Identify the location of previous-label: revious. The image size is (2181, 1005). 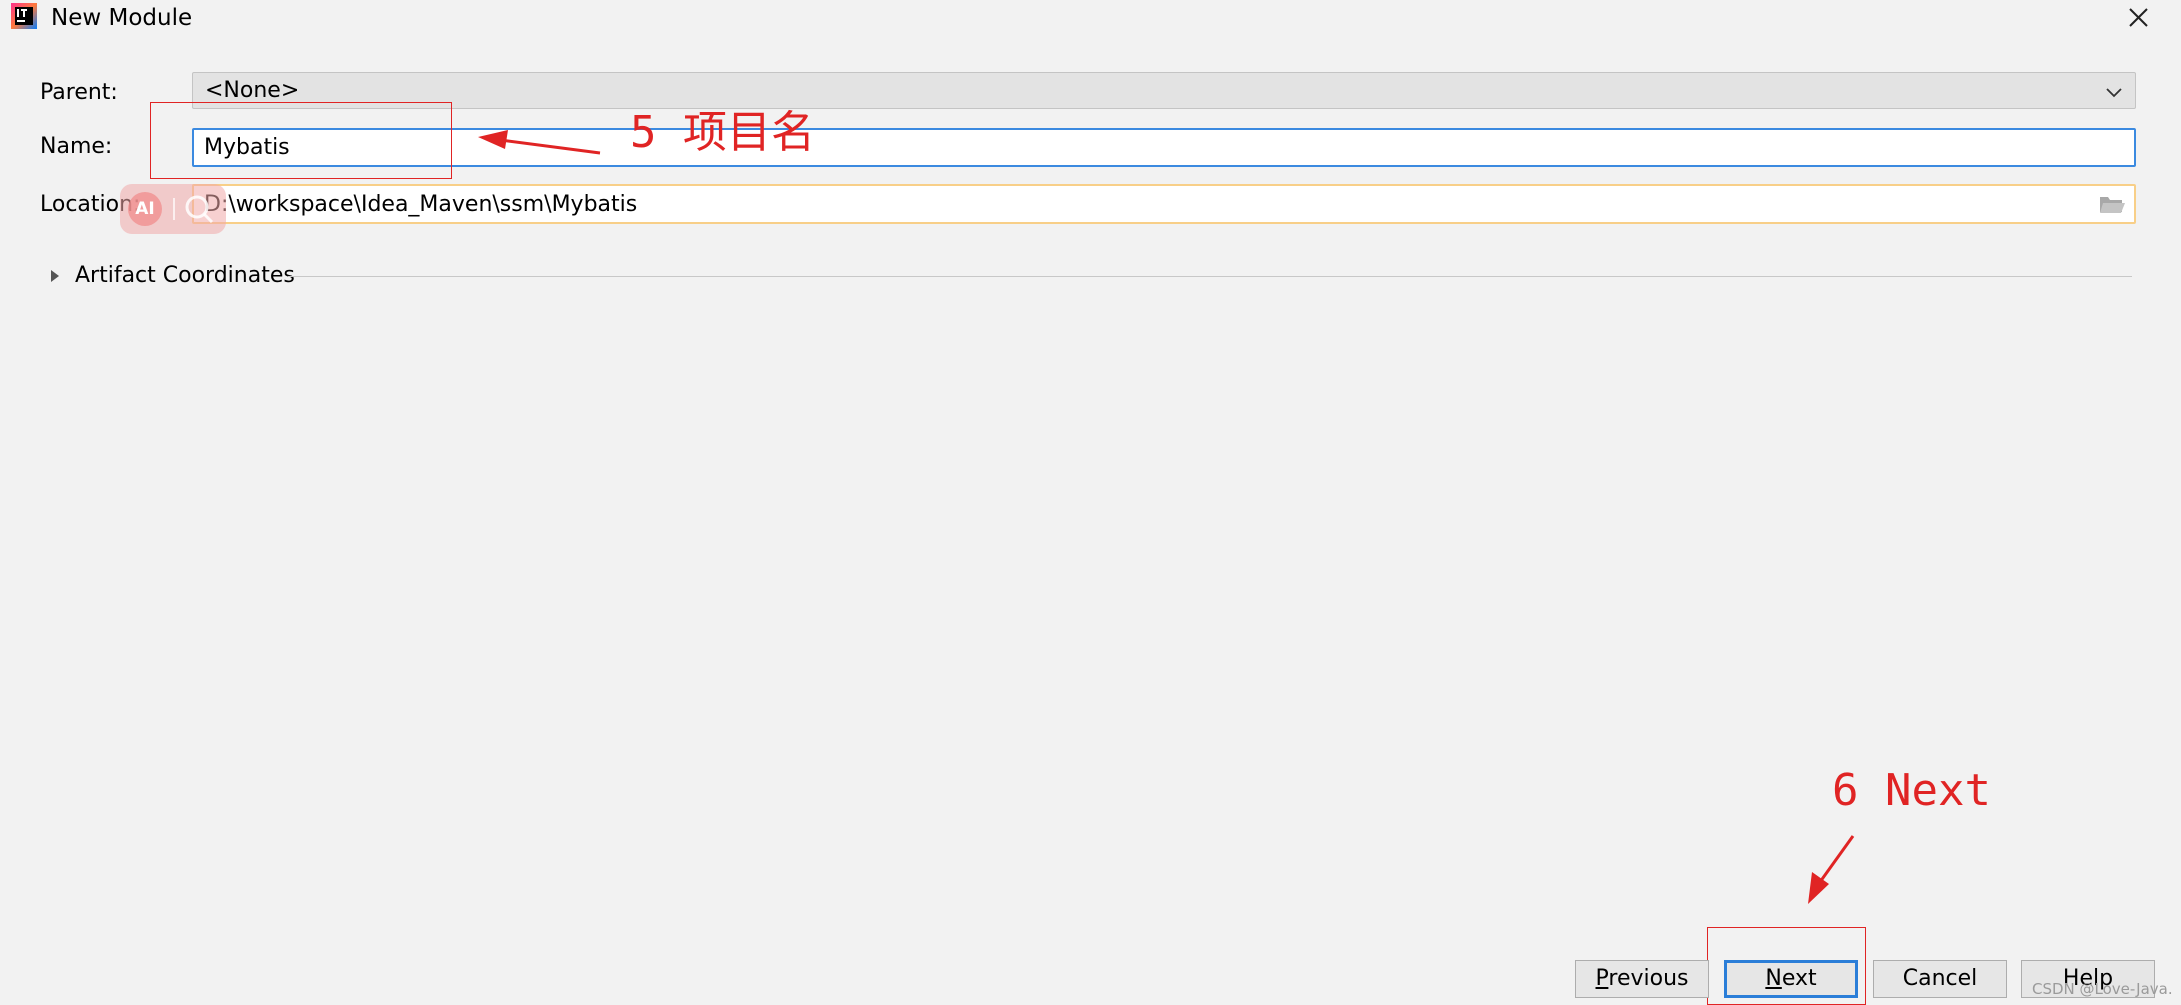
(1648, 978).